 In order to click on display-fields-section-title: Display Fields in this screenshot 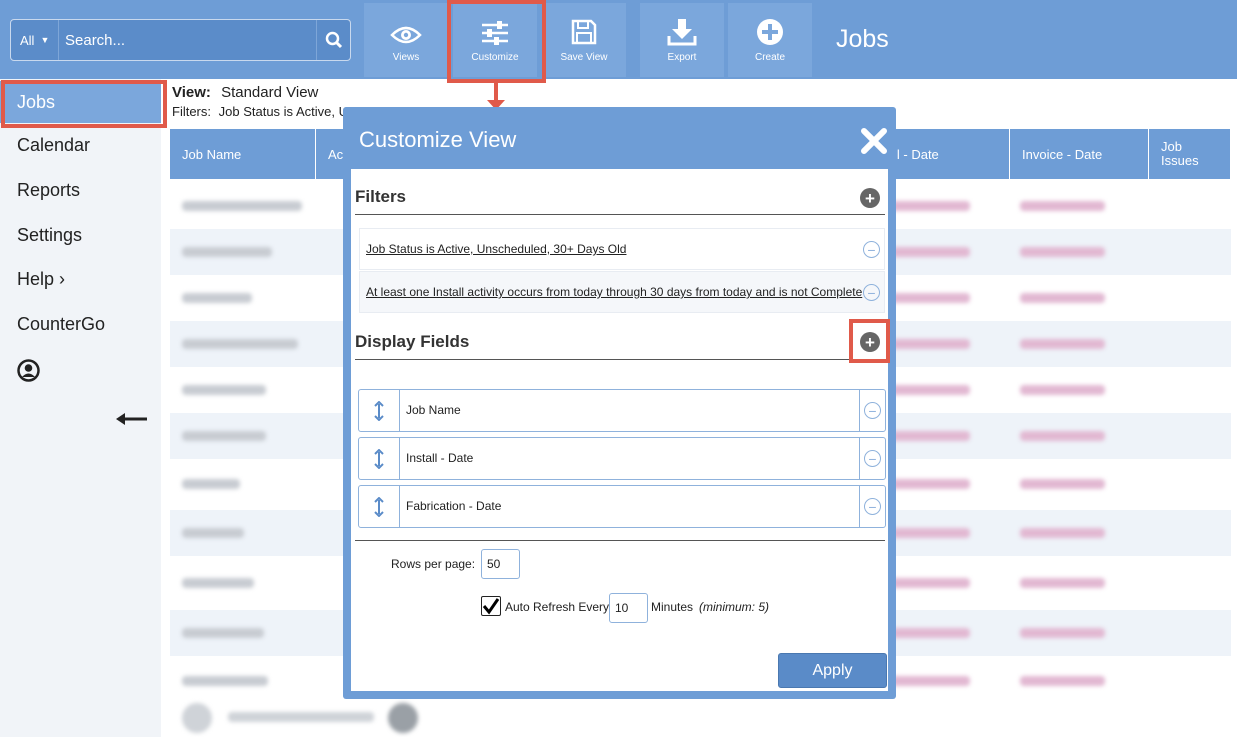, I will do `click(412, 341)`.